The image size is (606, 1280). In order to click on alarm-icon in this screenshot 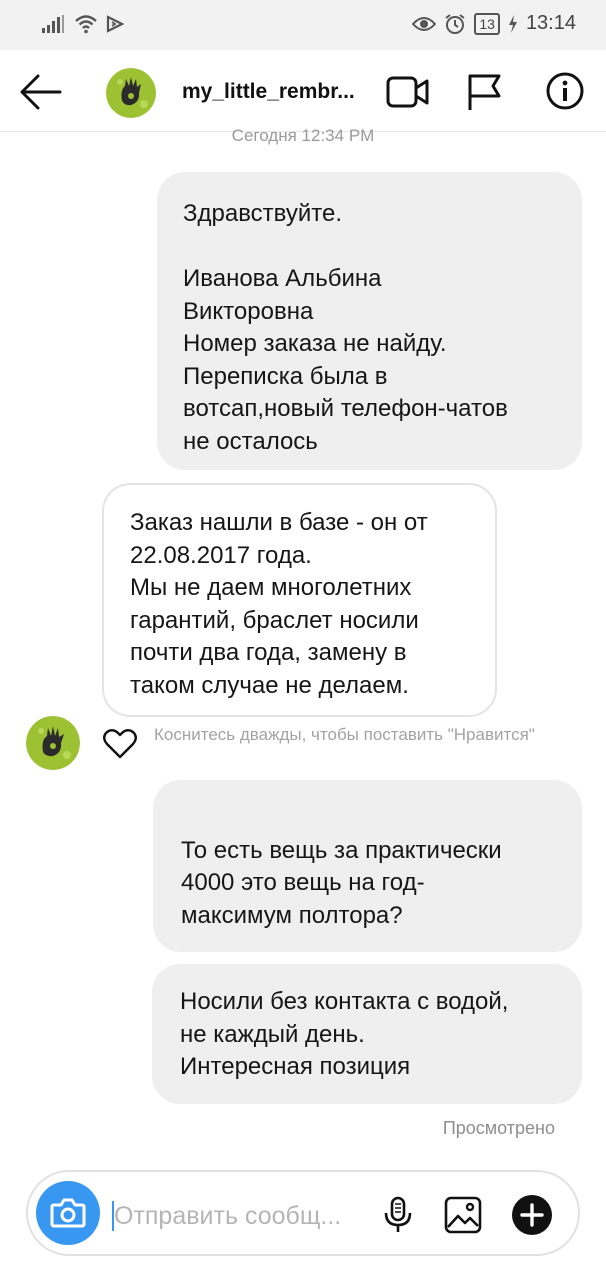, I will do `click(455, 23)`.